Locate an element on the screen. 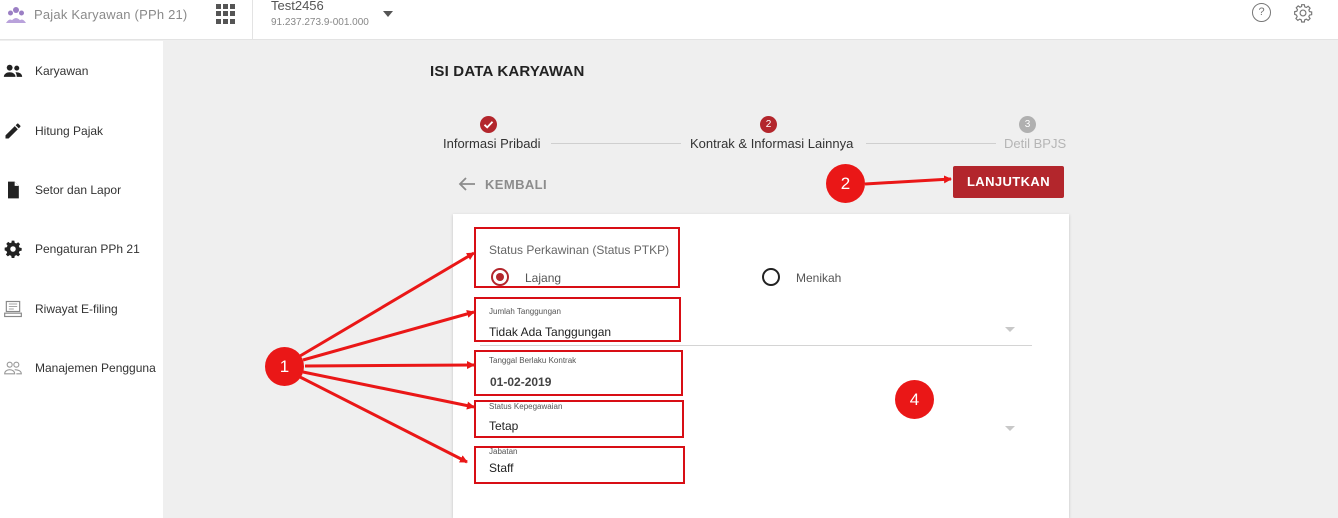  arrow-to-dependents is located at coordinates (388, 336).